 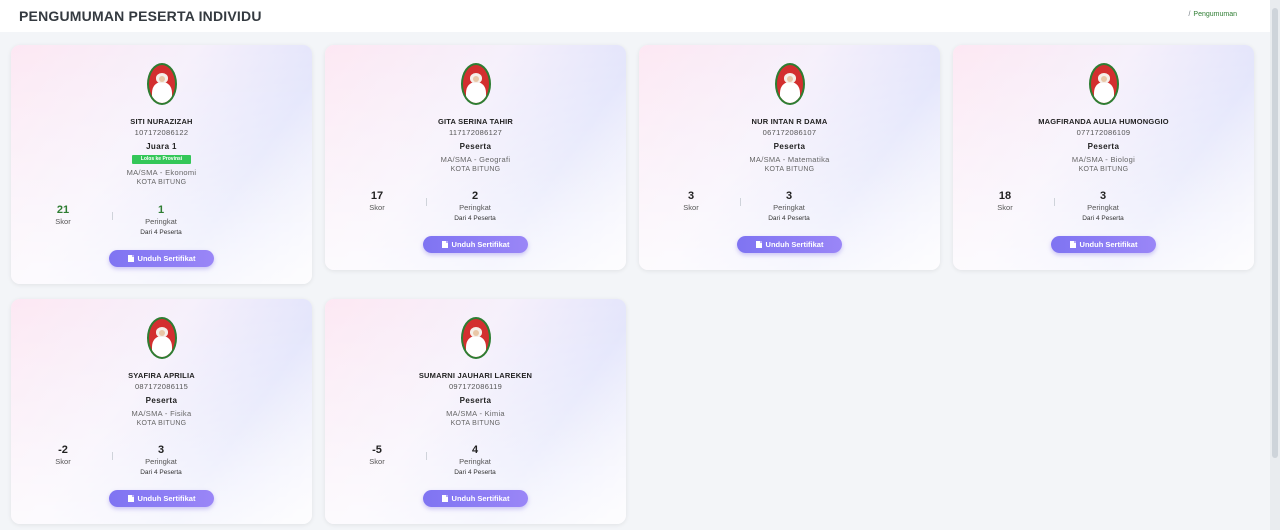 What do you see at coordinates (161, 146) in the screenshot?
I see `participant-role: Juara 1` at bounding box center [161, 146].